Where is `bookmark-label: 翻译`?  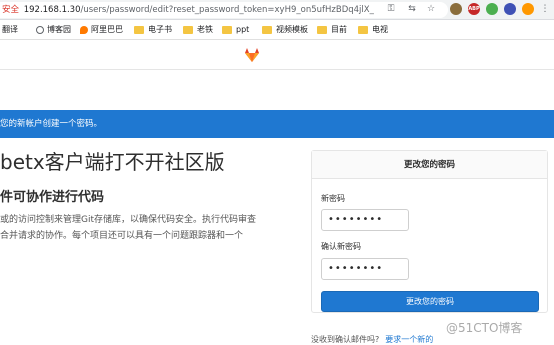
bookmark-label: 翻译 is located at coordinates (10, 29).